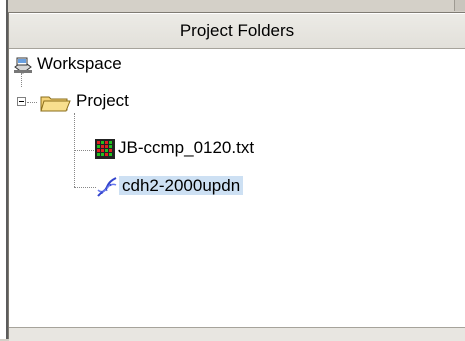  I want to click on gene-list-label: cdh2-2000updn, so click(181, 185).